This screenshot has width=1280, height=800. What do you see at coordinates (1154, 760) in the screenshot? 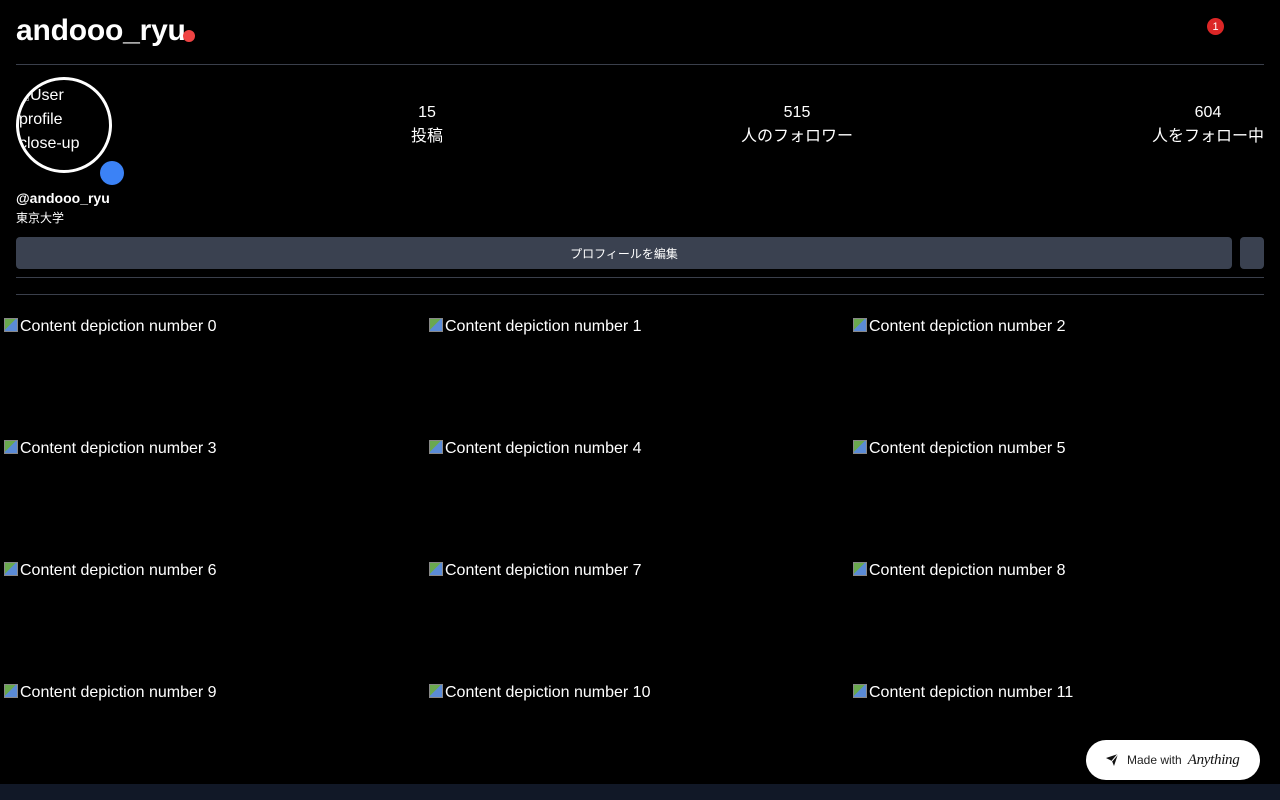
I see `made-with-label: Made with` at bounding box center [1154, 760].